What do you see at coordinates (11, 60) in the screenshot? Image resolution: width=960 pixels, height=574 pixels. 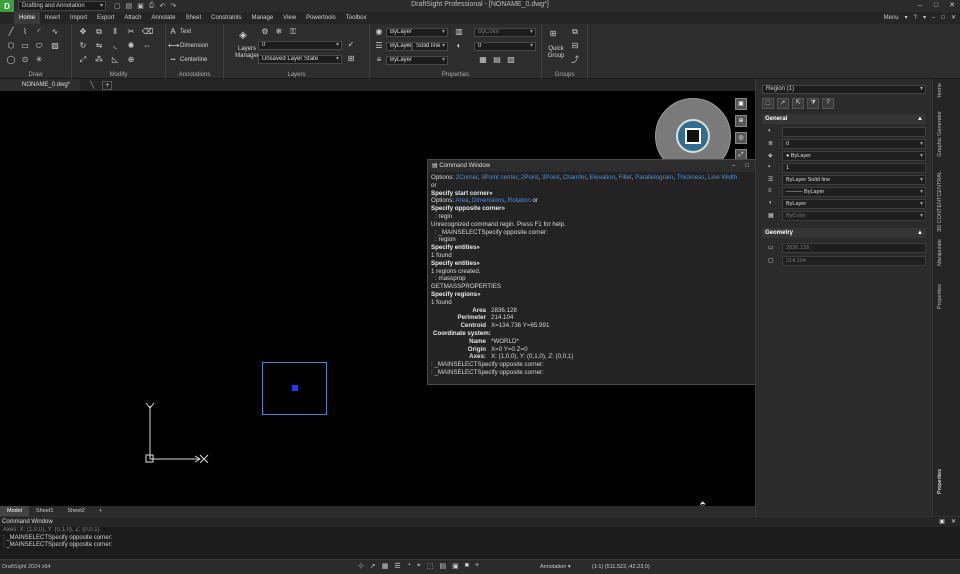 I see `circle-icon: ◯` at bounding box center [11, 60].